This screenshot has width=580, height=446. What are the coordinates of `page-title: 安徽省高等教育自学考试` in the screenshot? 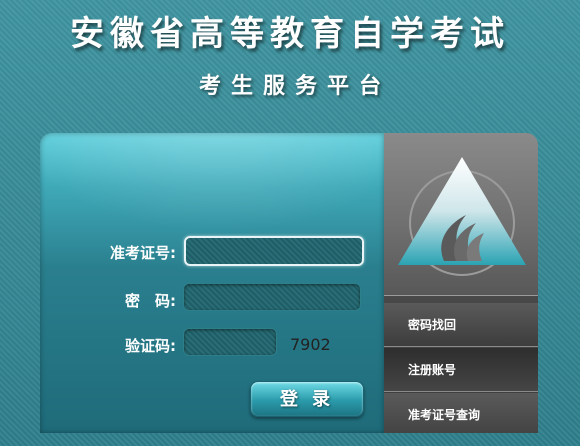 It's located at (290, 34).